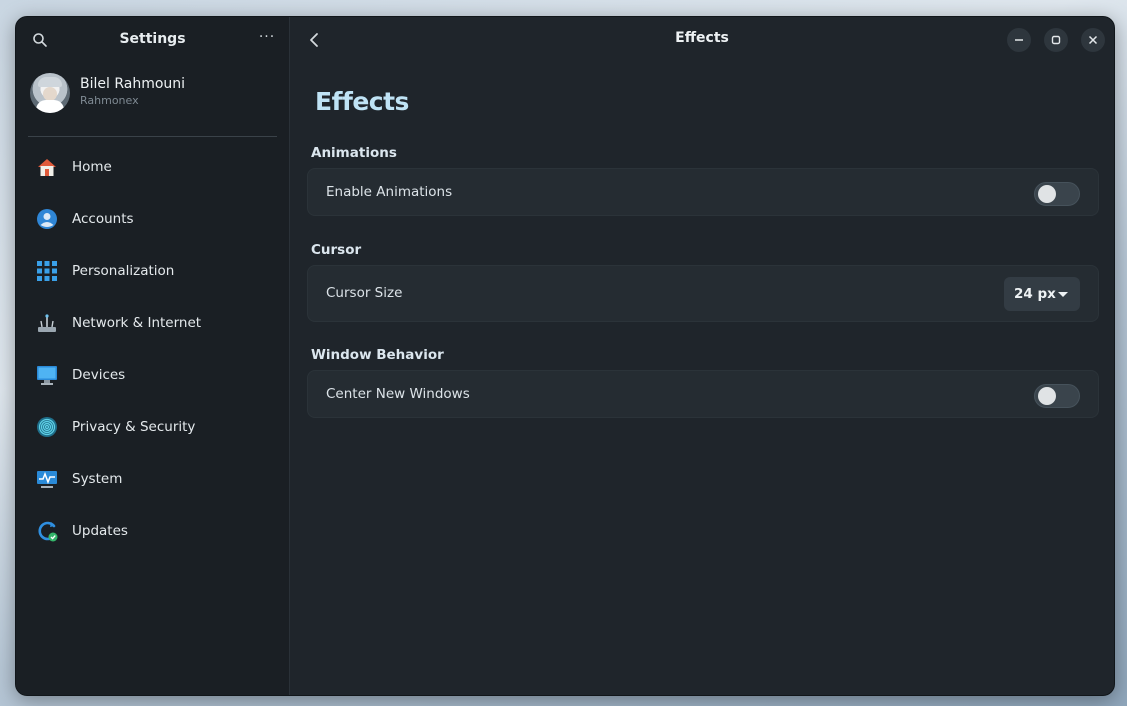  I want to click on sidebar-header: Settings ···, so click(152, 40).